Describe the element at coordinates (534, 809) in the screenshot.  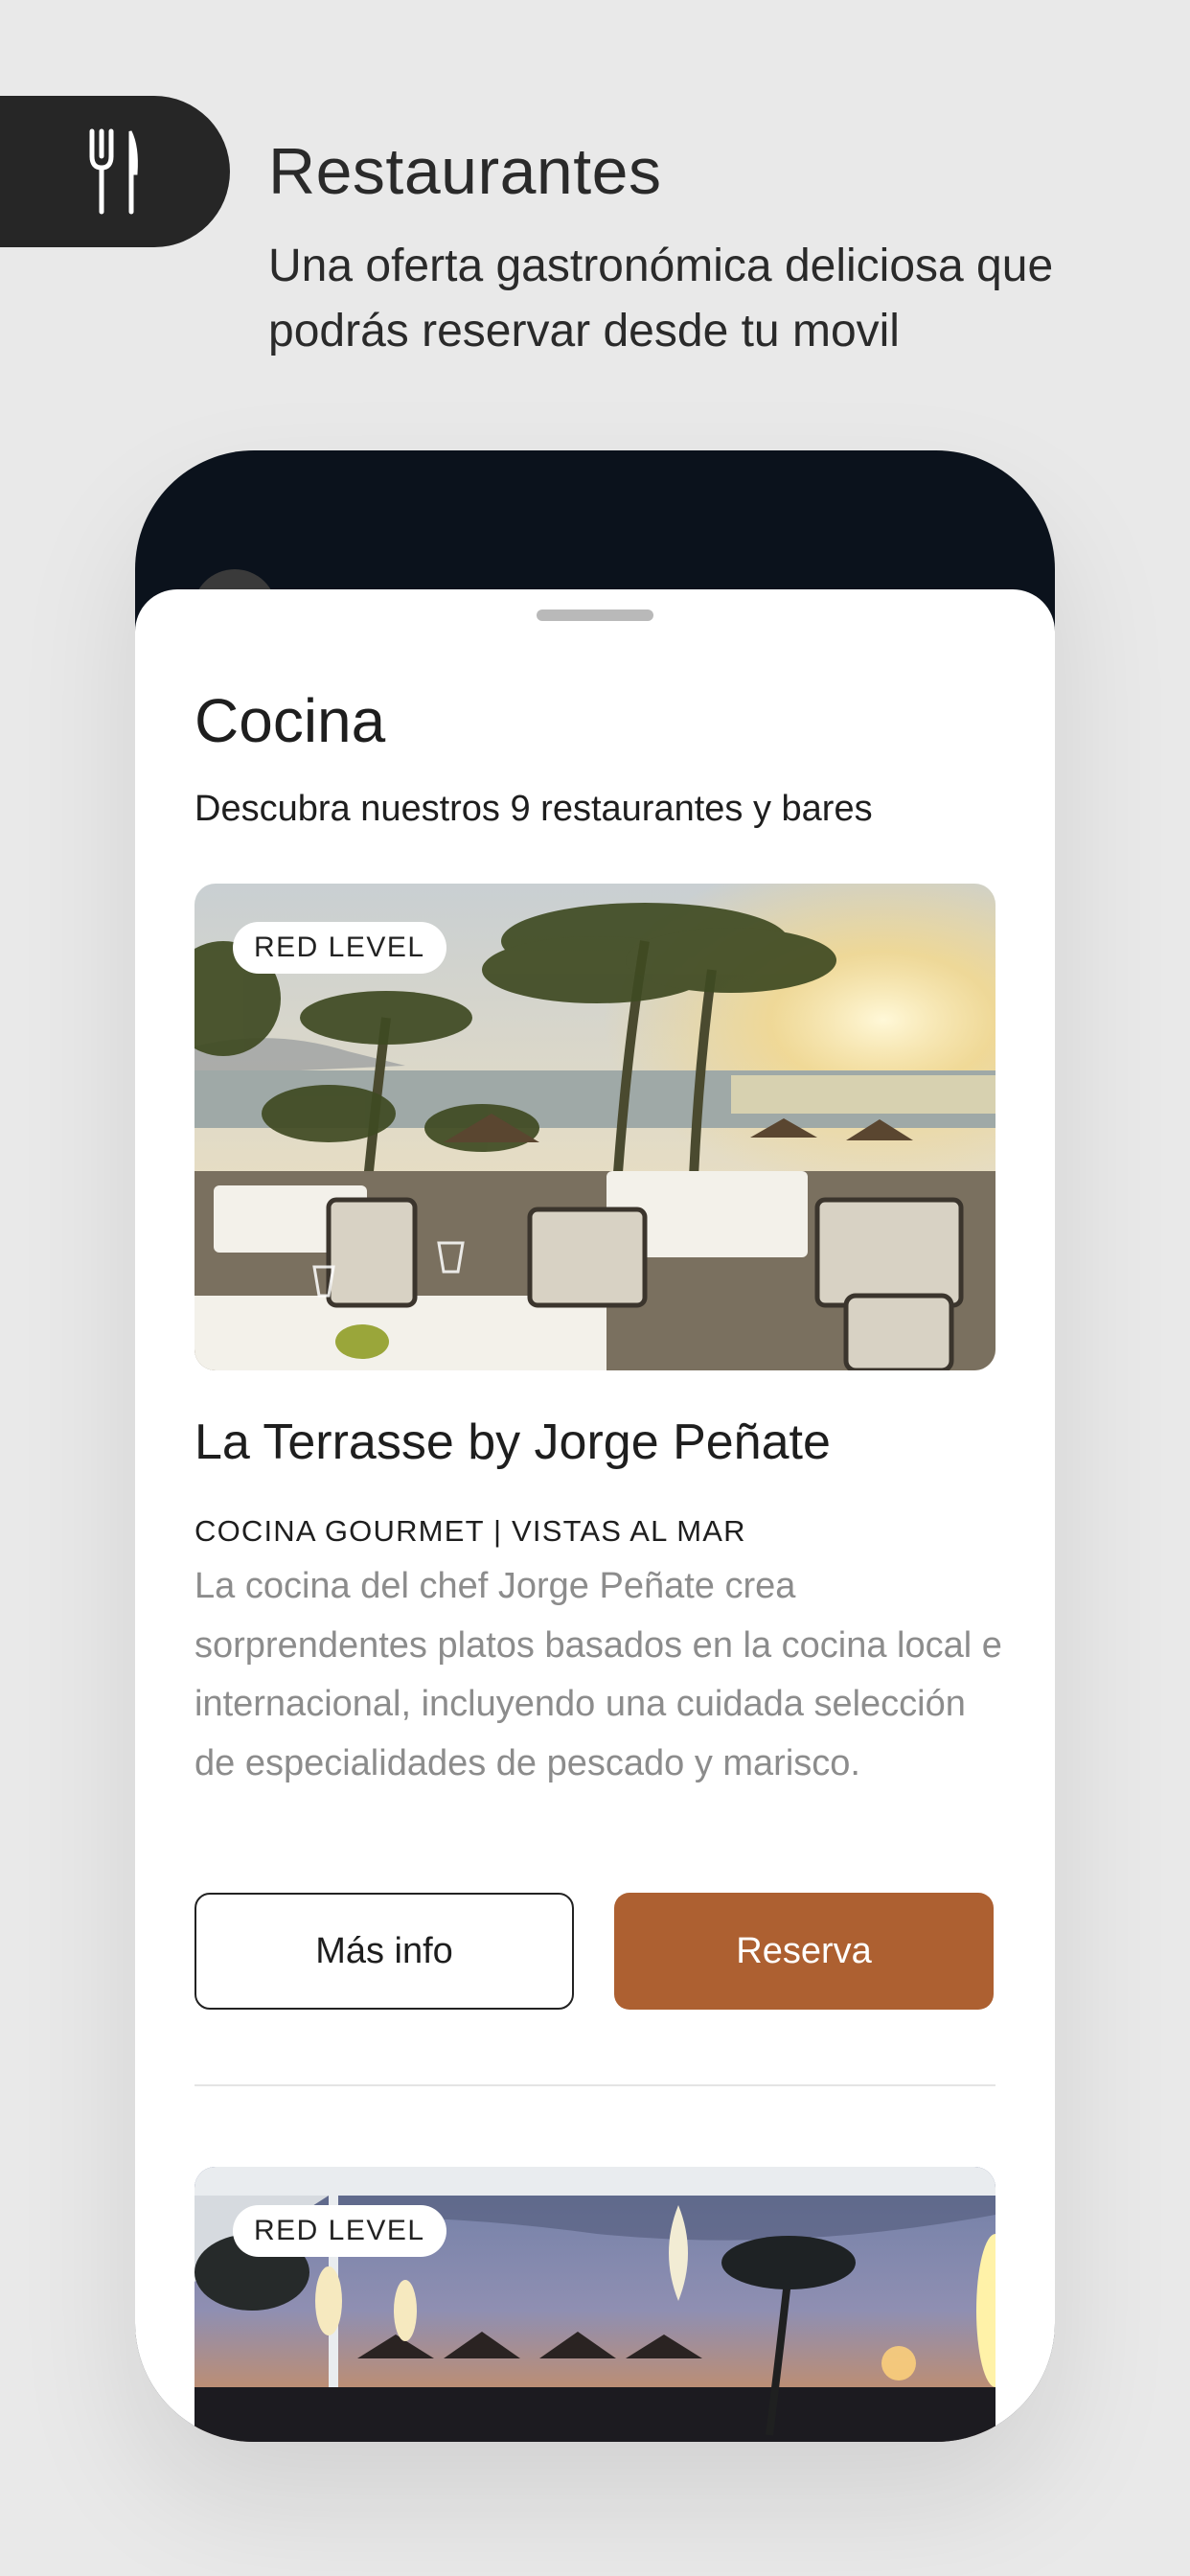
I see `sheet-subtitle: Descubra nuestros 9 restaurantes y bares` at that location.